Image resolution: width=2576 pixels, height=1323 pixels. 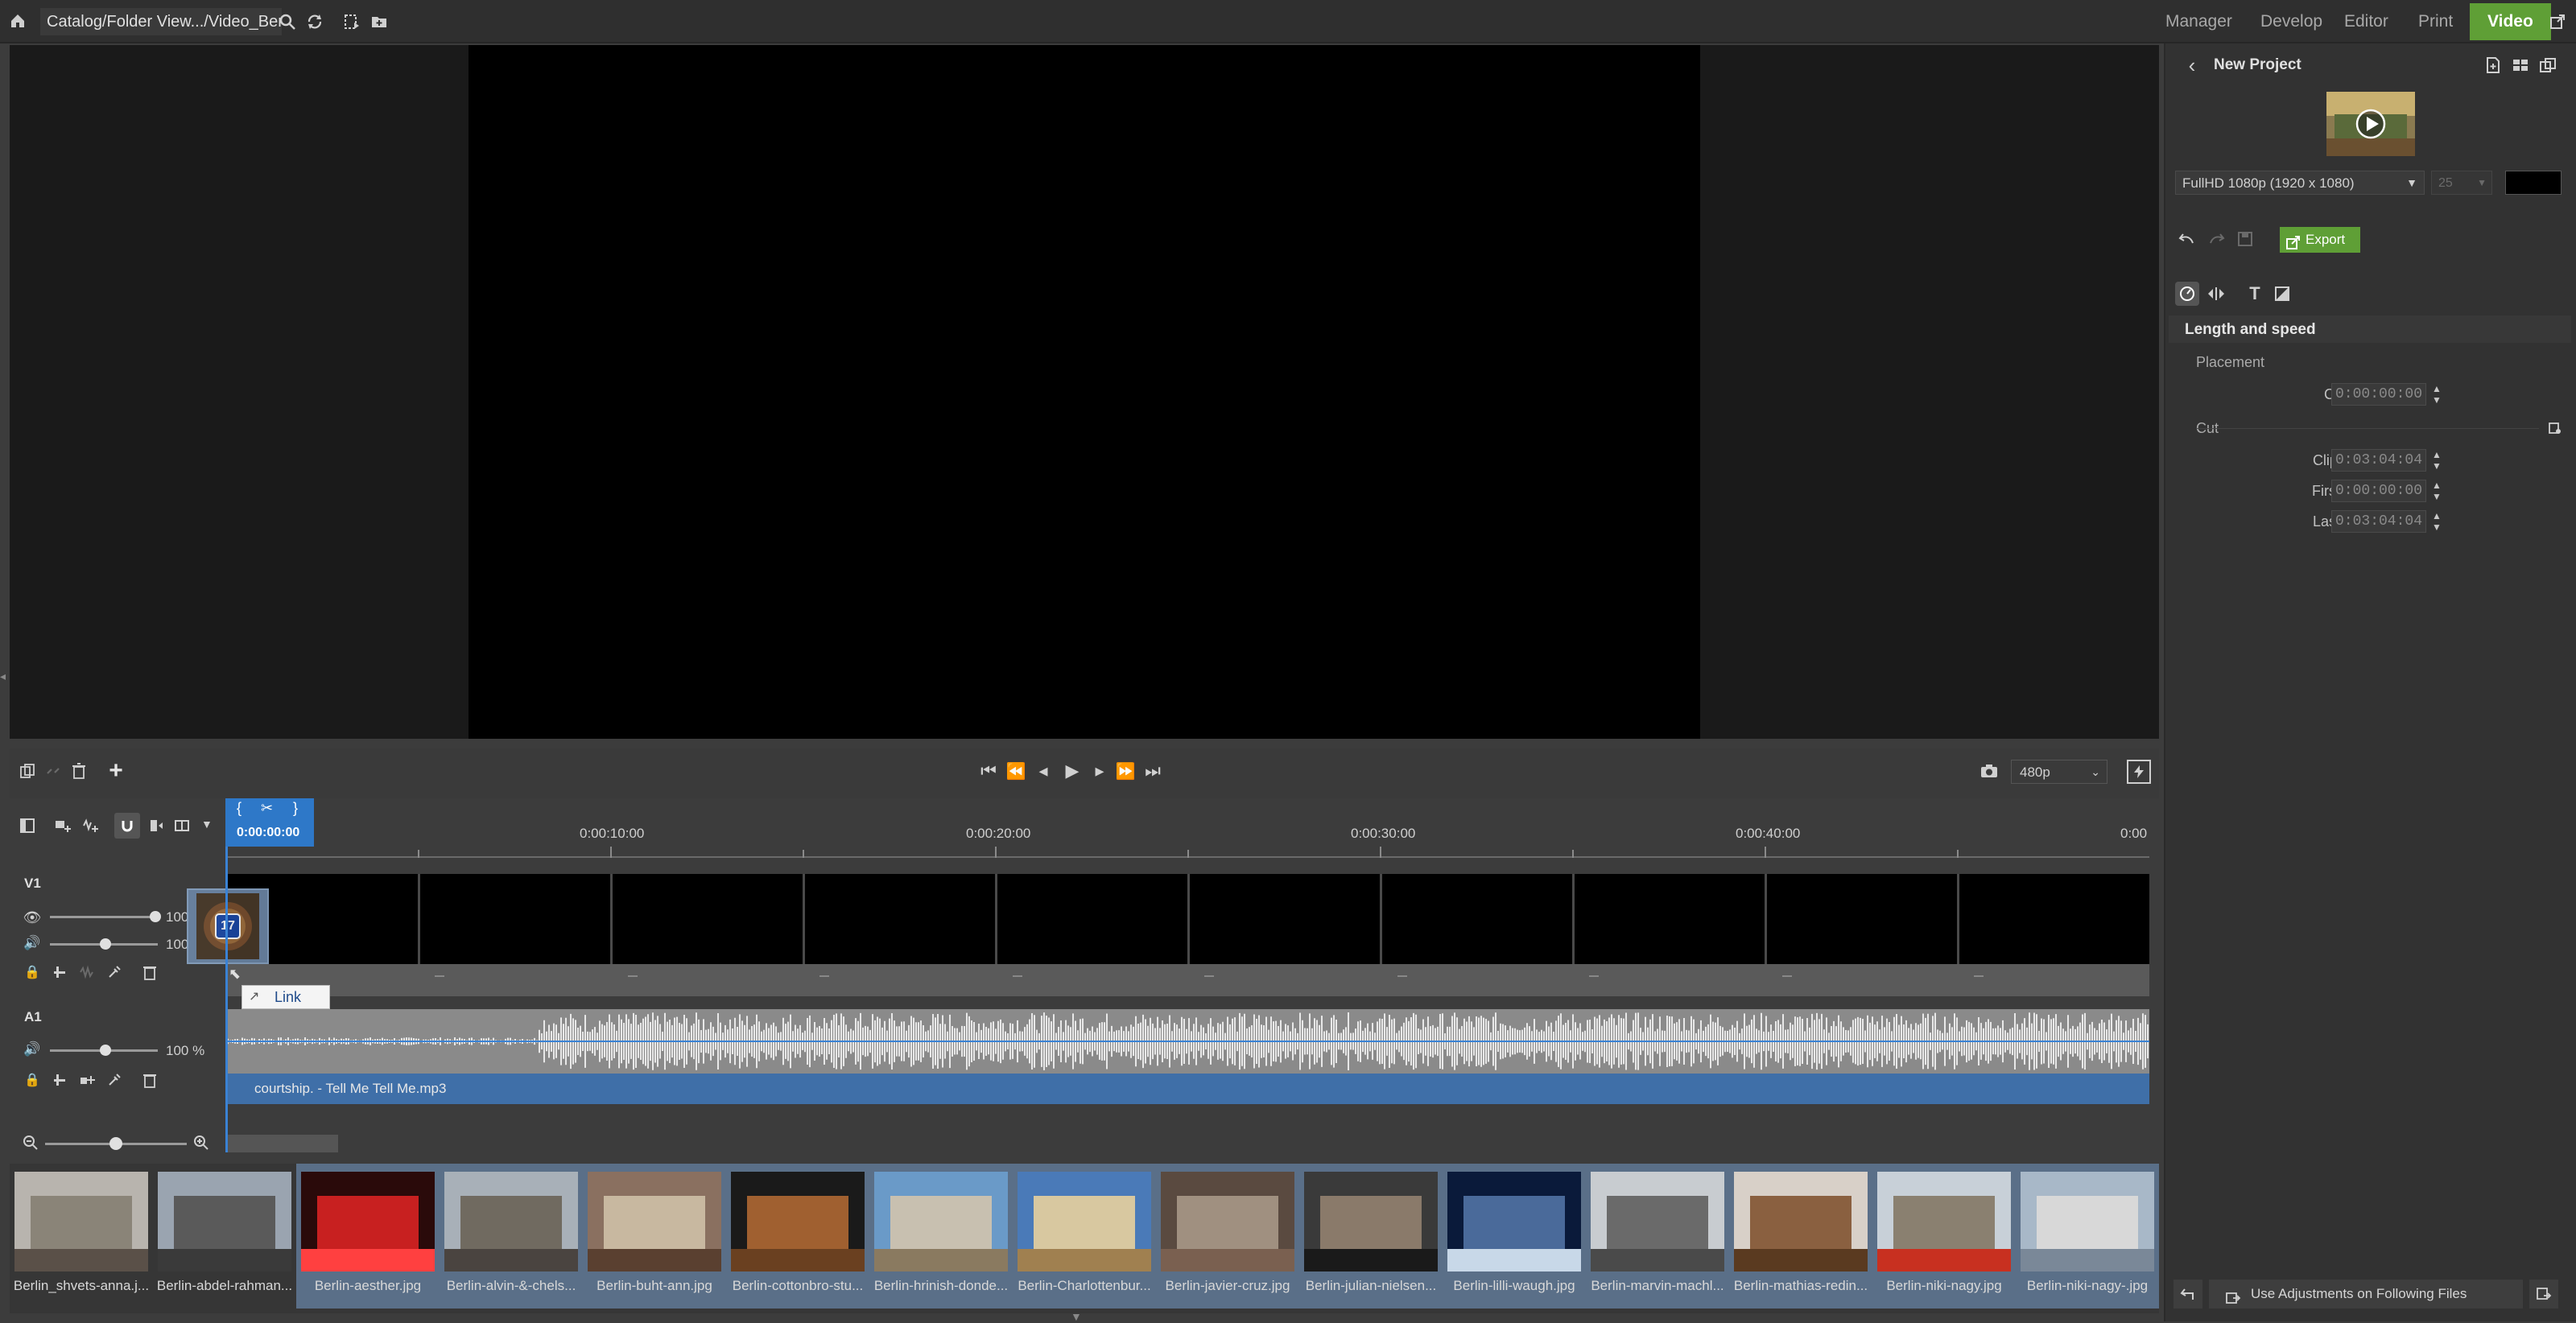 What do you see at coordinates (2548, 65) in the screenshot?
I see `duplicate-project-icon` at bounding box center [2548, 65].